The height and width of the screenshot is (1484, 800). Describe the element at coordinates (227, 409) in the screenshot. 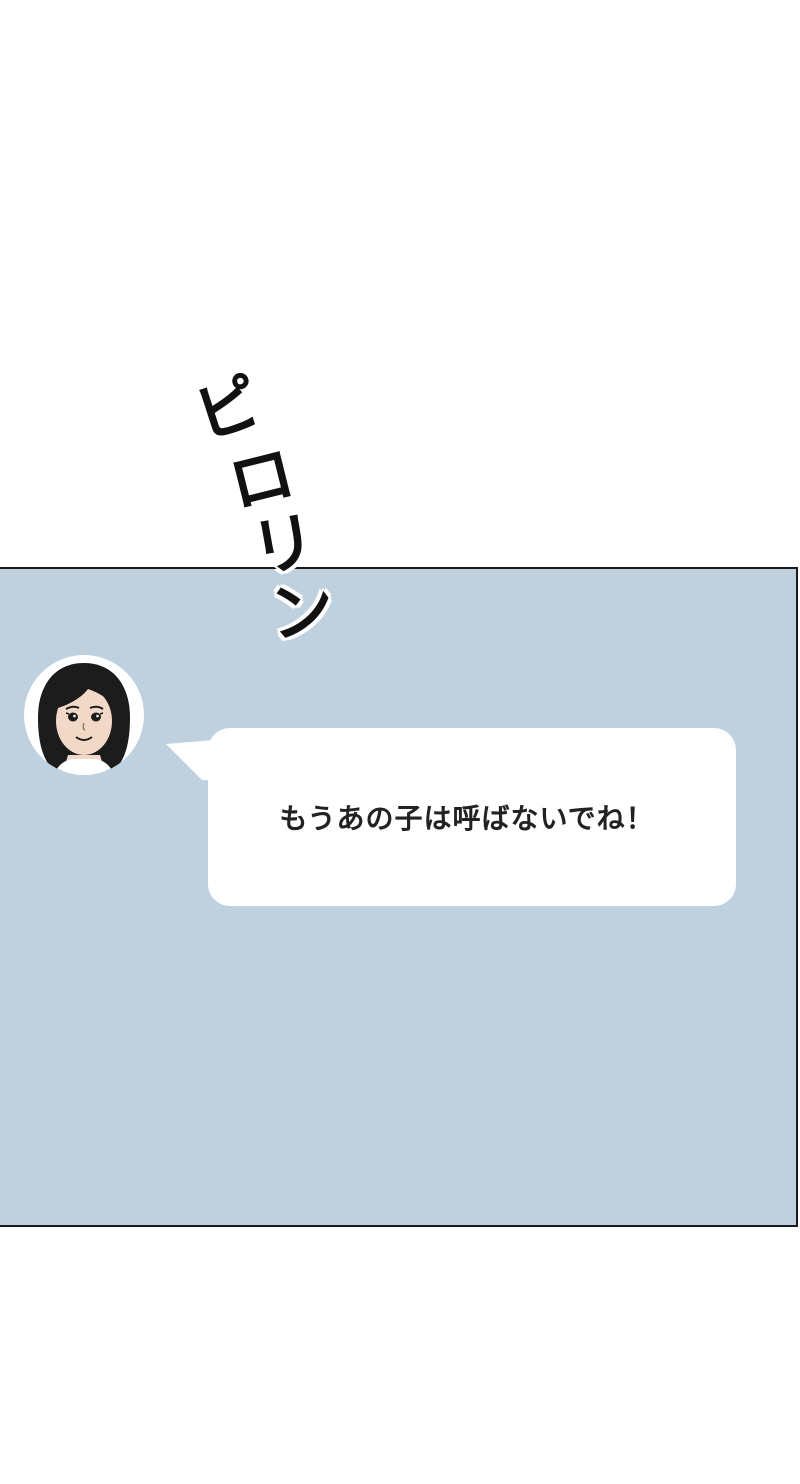

I see `sfx-char: ピ` at that location.